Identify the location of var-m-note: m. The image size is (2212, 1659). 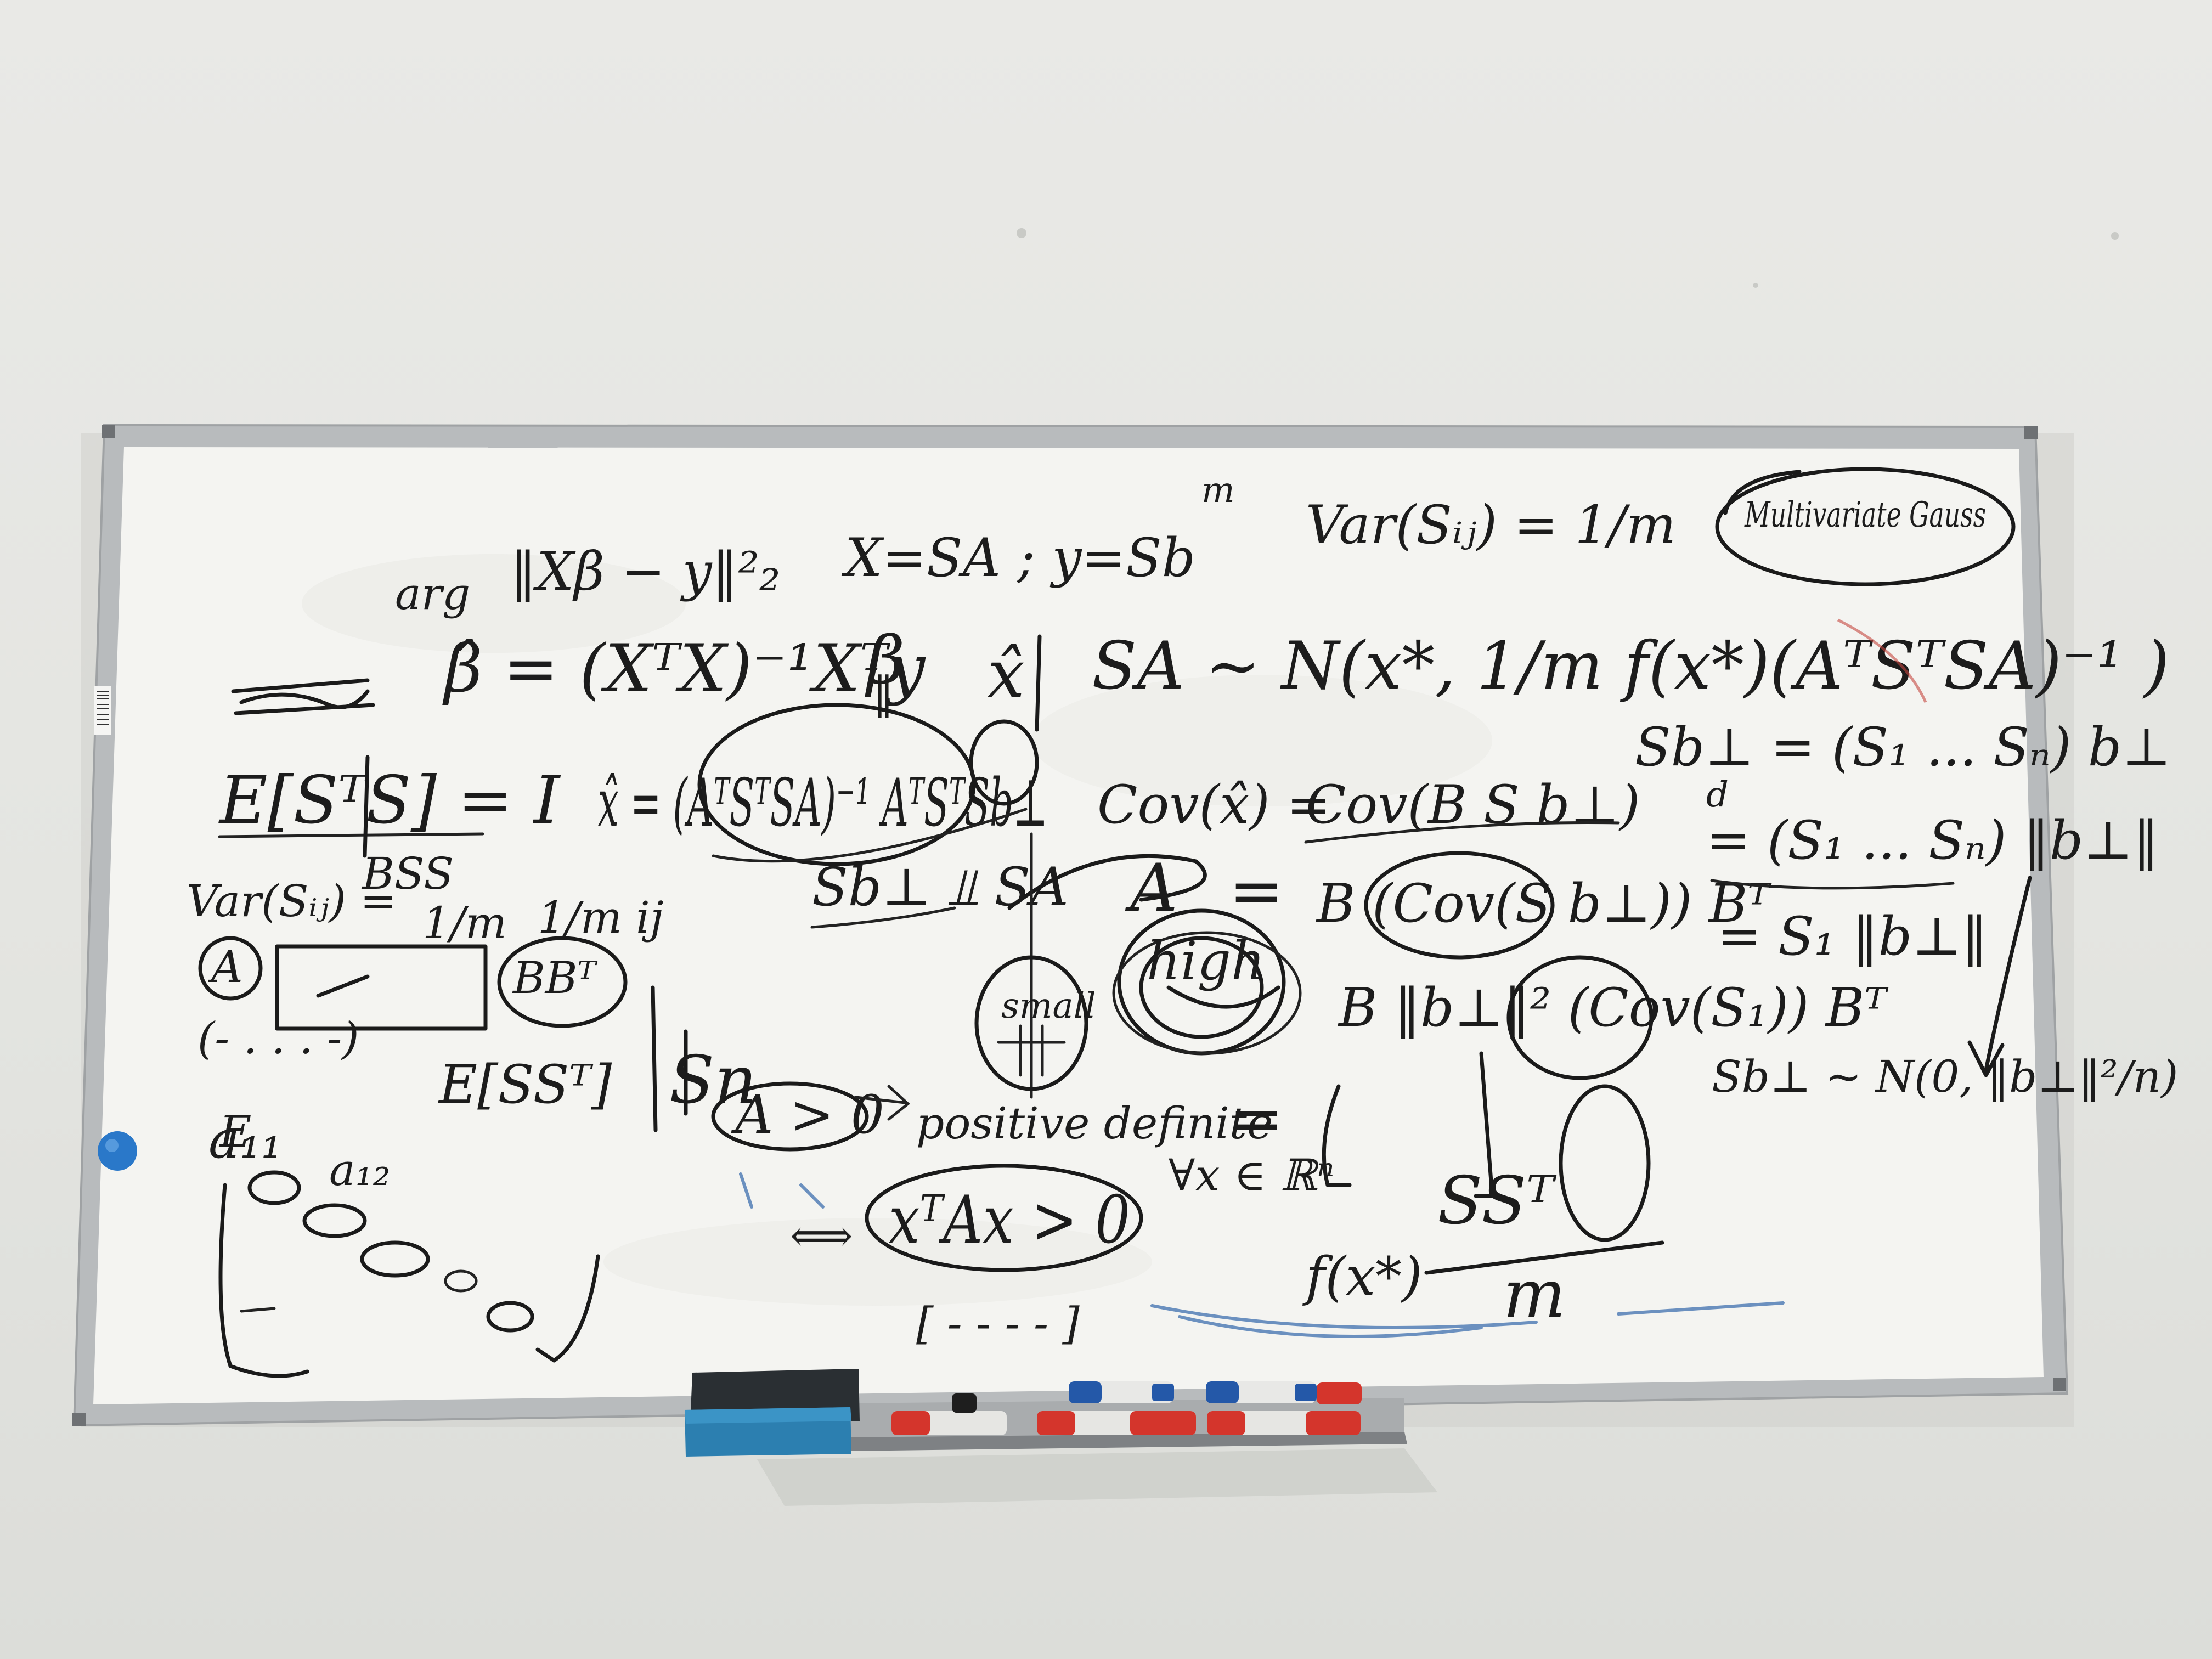
(1218, 491).